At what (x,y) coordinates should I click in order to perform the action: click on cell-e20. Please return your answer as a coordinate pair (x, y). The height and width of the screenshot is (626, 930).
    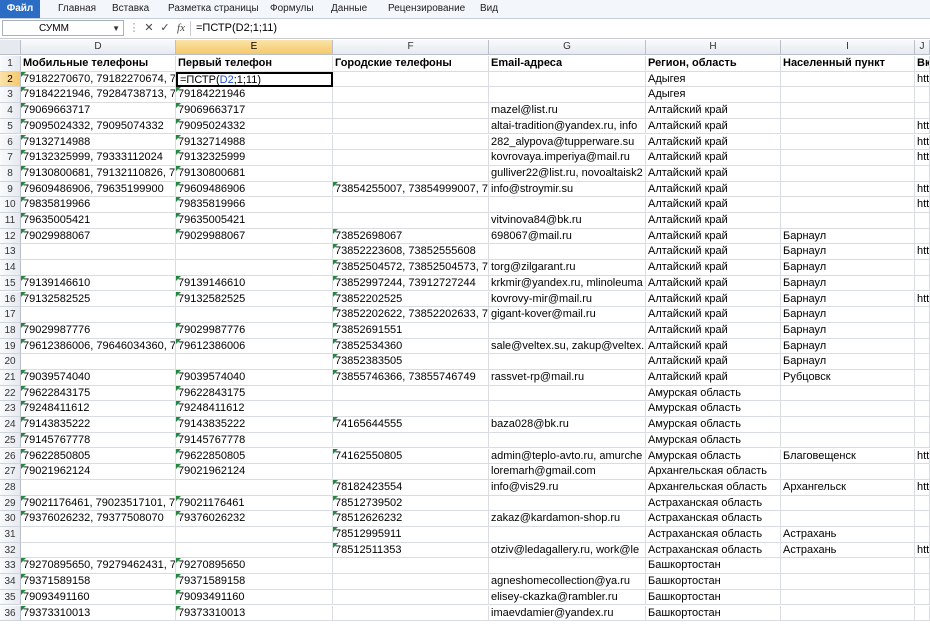
    Looking at the image, I should click on (254, 362).